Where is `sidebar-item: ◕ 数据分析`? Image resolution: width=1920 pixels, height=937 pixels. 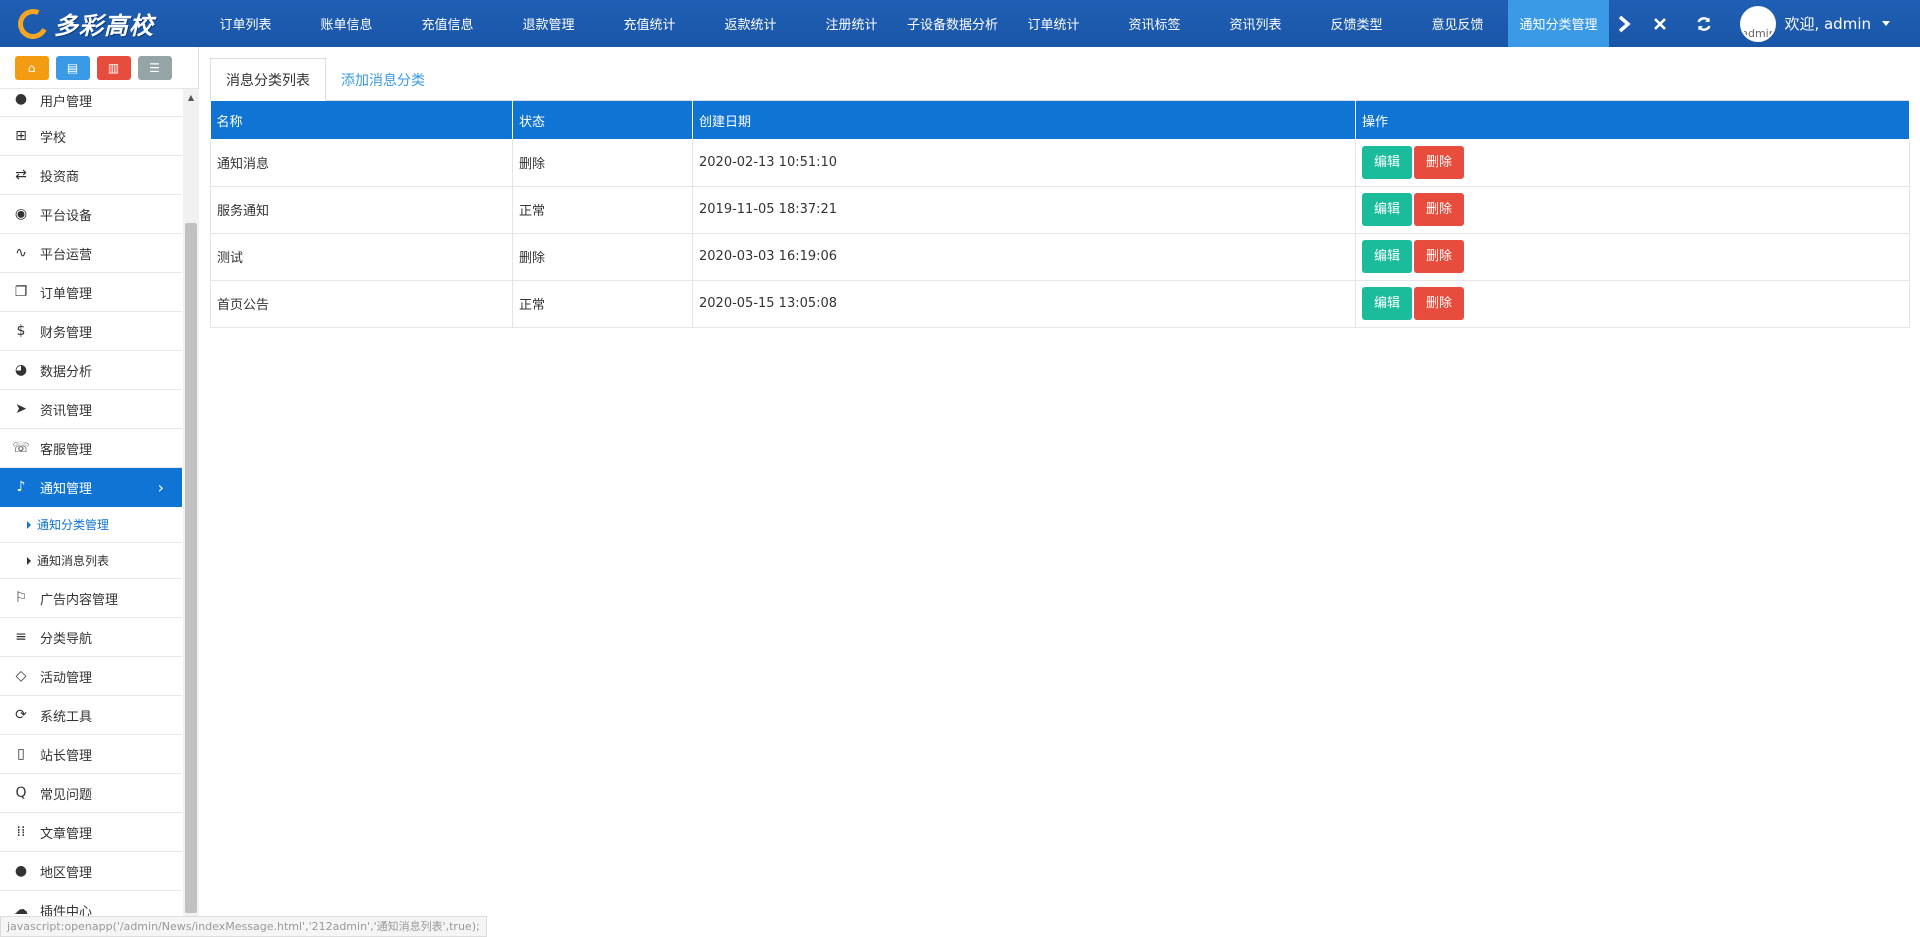 sidebar-item: ◕ 数据分析 is located at coordinates (91, 370).